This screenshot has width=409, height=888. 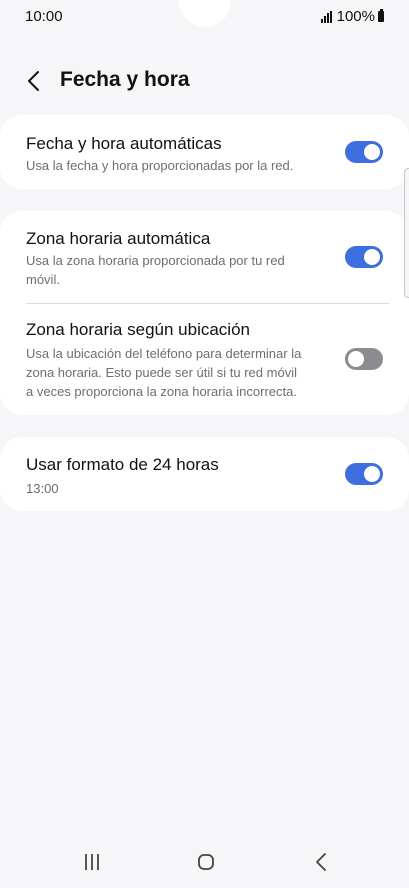 I want to click on battery-icon, so click(x=381, y=15).